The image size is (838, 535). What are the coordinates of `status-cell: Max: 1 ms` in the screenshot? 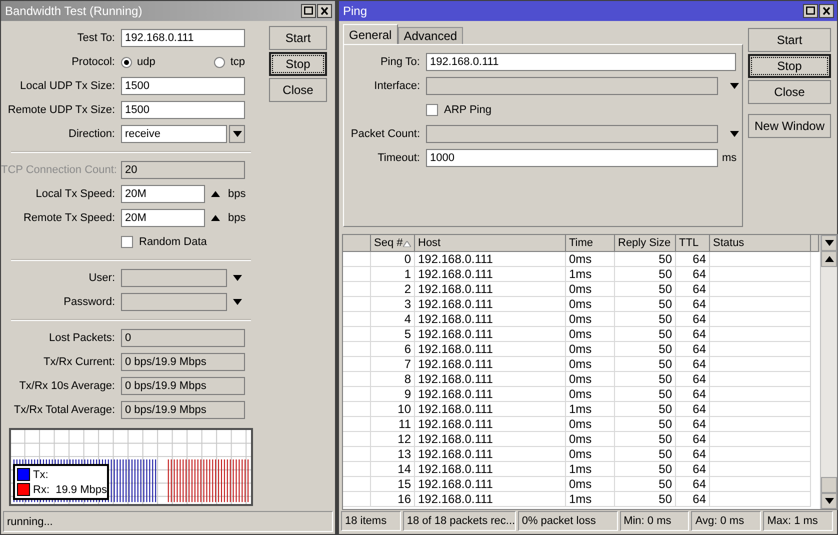 It's located at (798, 521).